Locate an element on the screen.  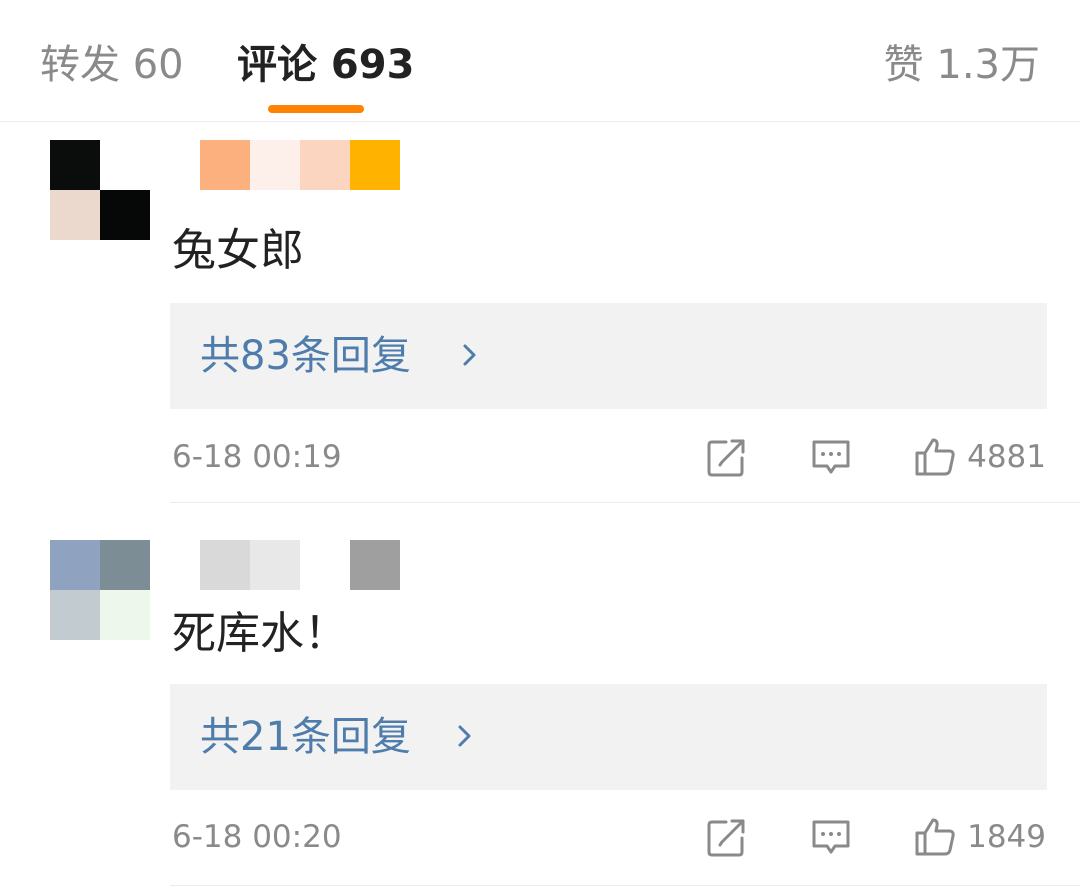
like-count: 1849 is located at coordinates (1006, 837).